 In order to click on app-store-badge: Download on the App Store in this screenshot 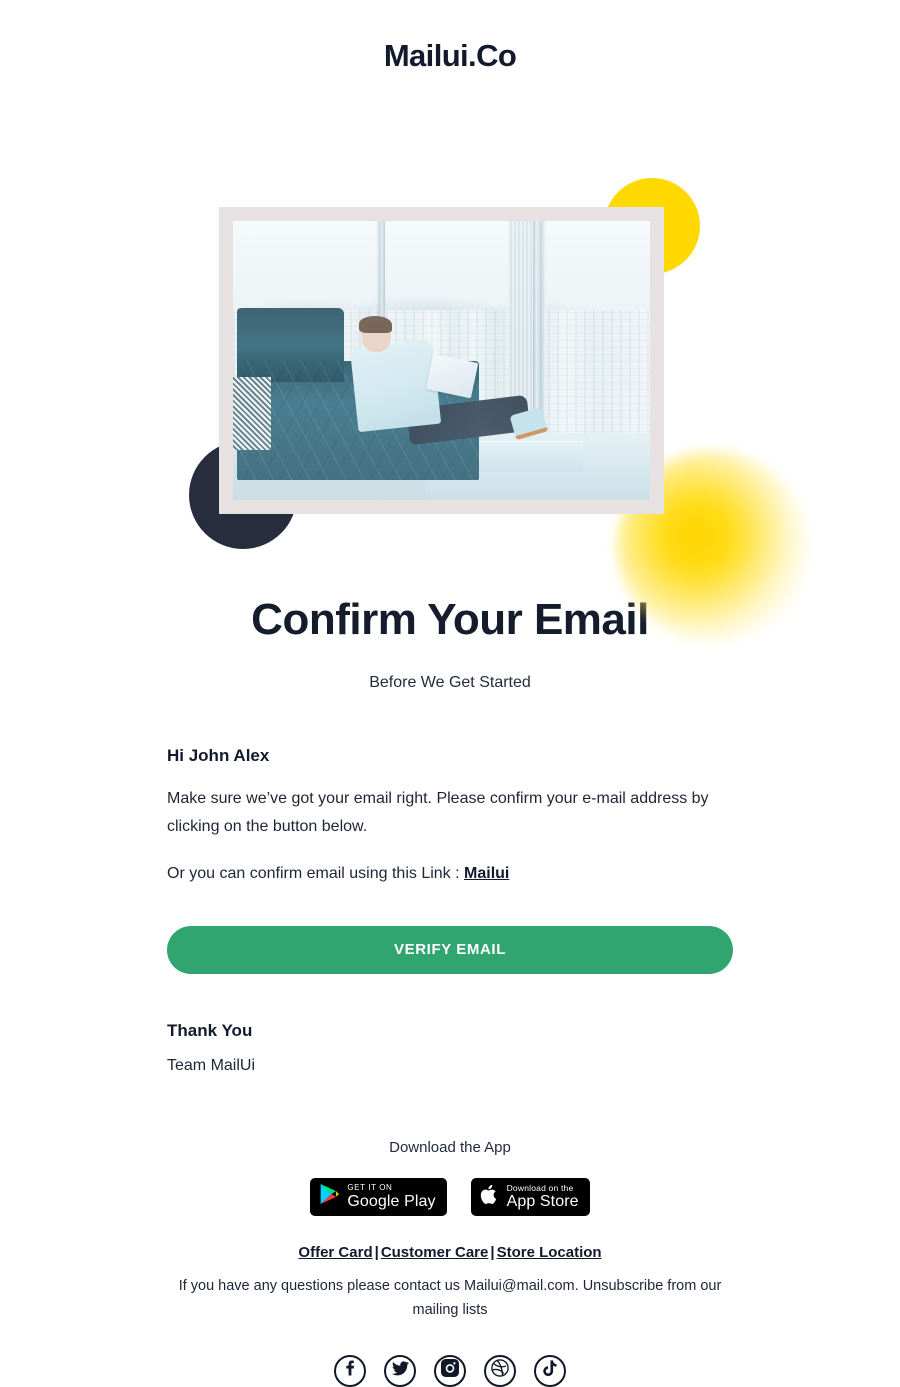, I will do `click(530, 1196)`.